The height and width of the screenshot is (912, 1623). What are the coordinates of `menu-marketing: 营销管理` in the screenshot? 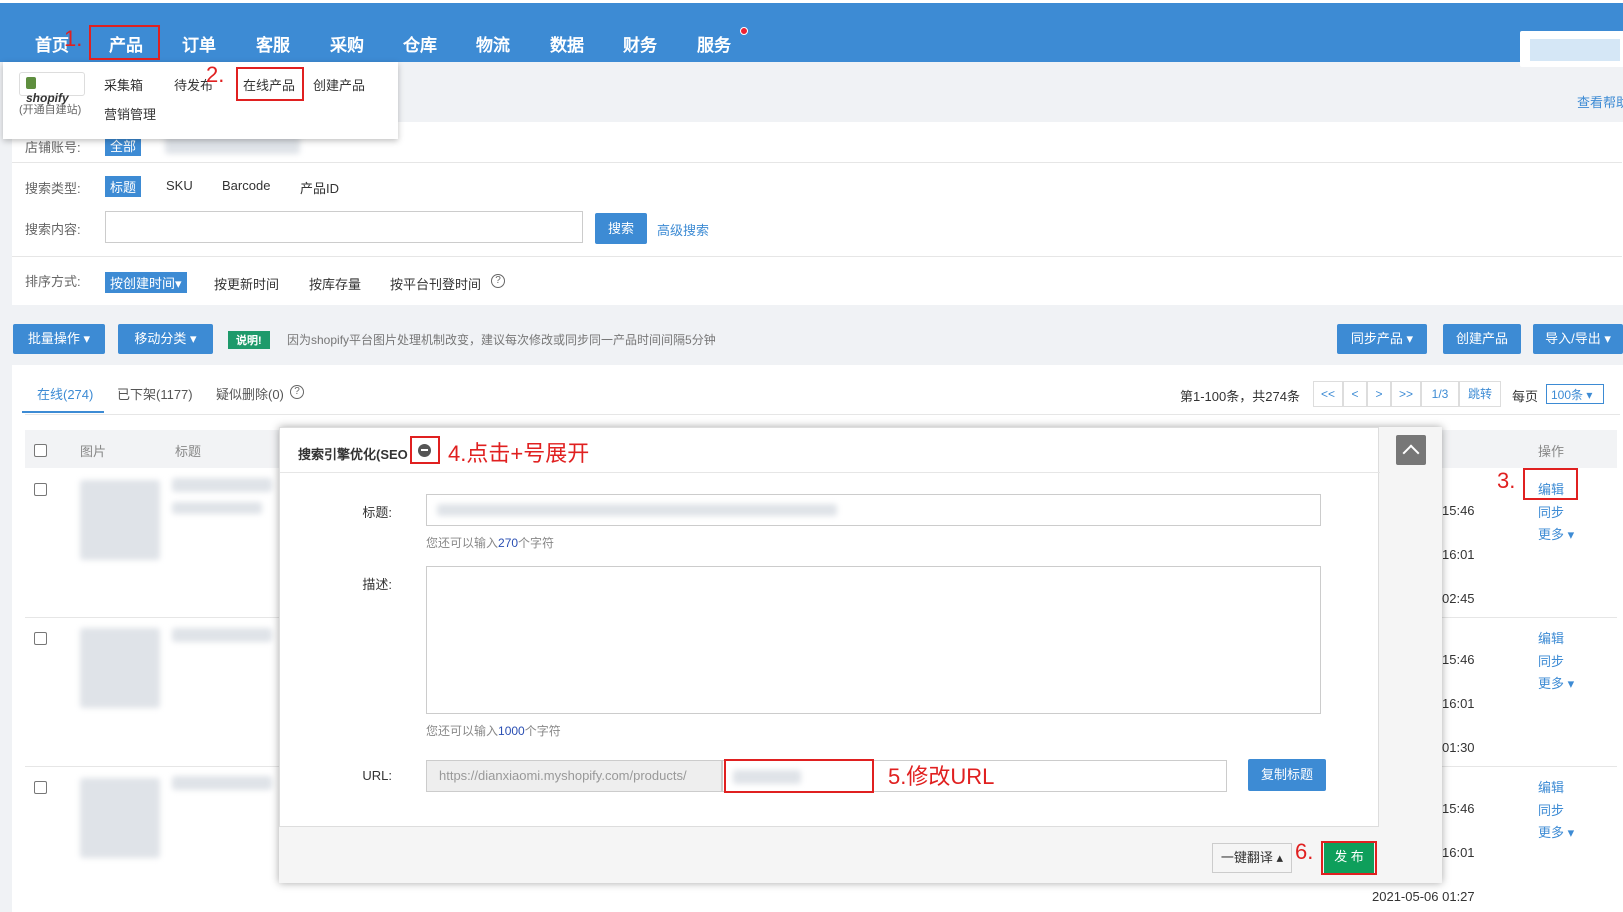 It's located at (130, 113).